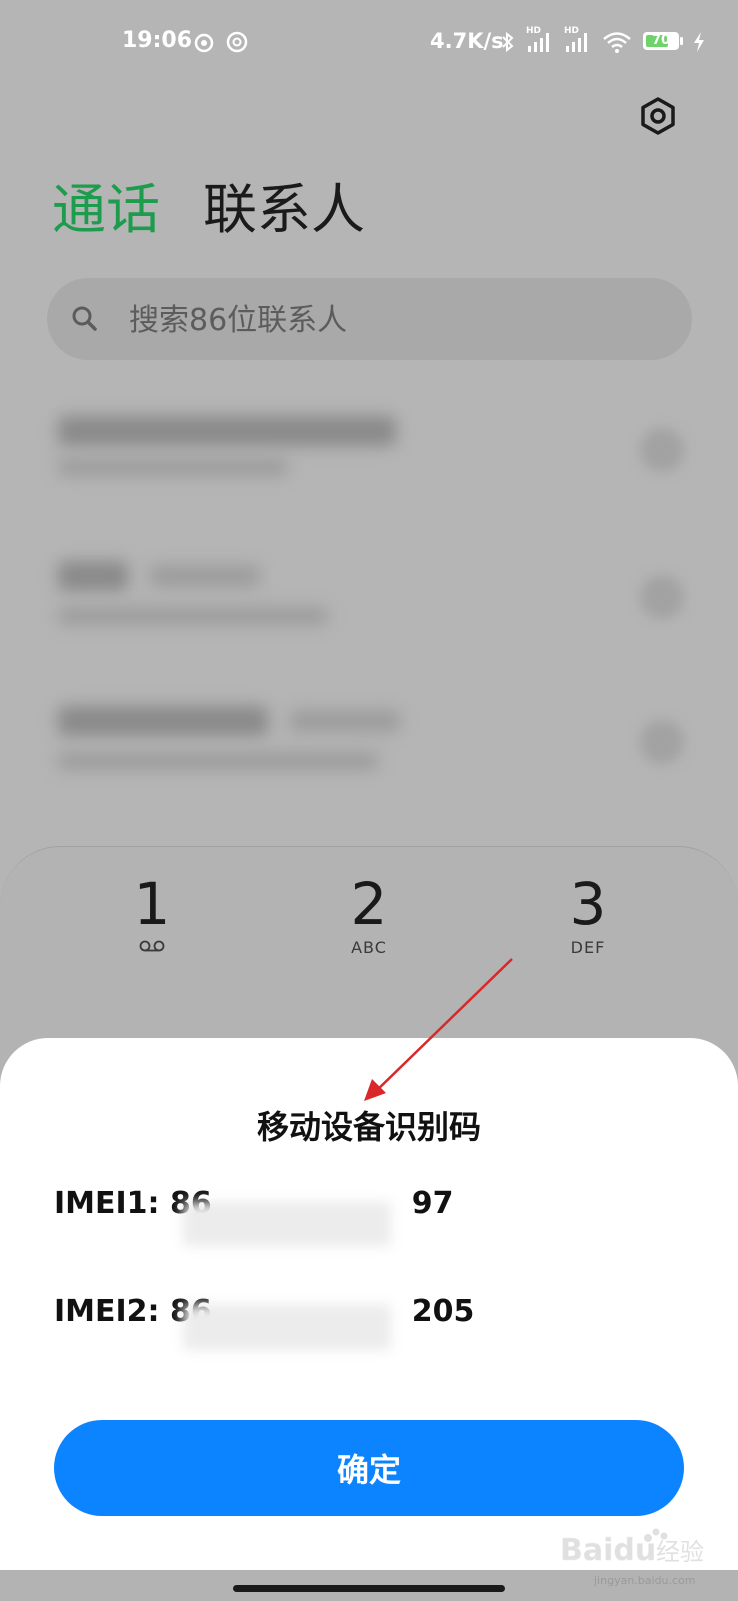 This screenshot has height=1601, width=738. What do you see at coordinates (438, 1029) in the screenshot?
I see `annotation-arrow` at bounding box center [438, 1029].